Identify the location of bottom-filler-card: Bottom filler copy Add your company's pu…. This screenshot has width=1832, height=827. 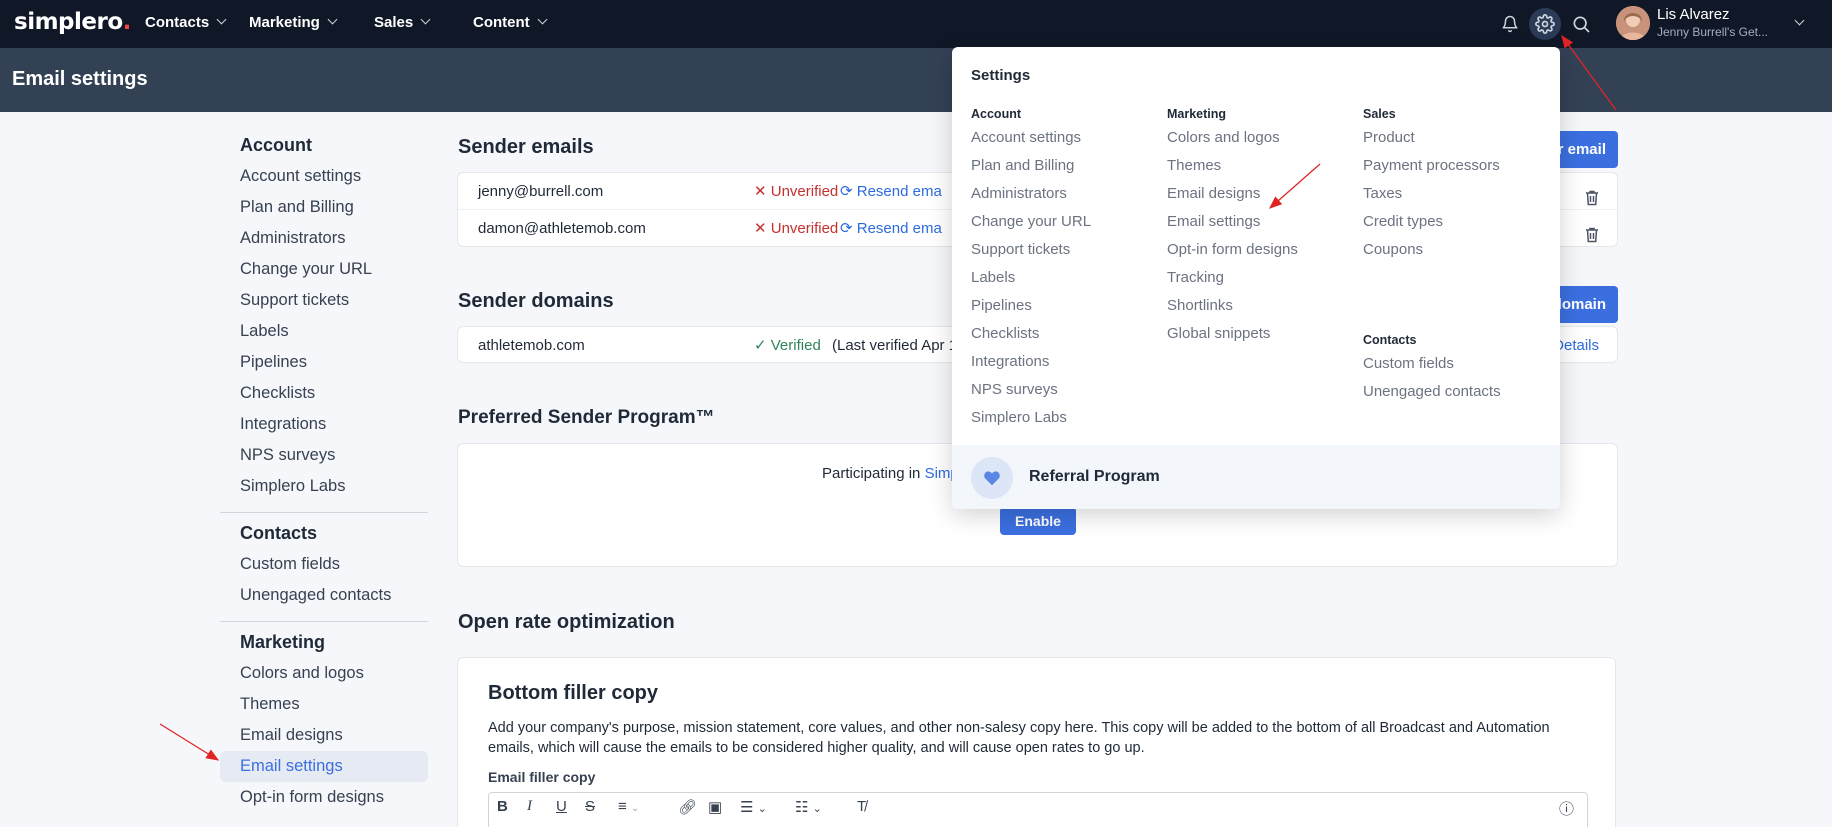
(1036, 742).